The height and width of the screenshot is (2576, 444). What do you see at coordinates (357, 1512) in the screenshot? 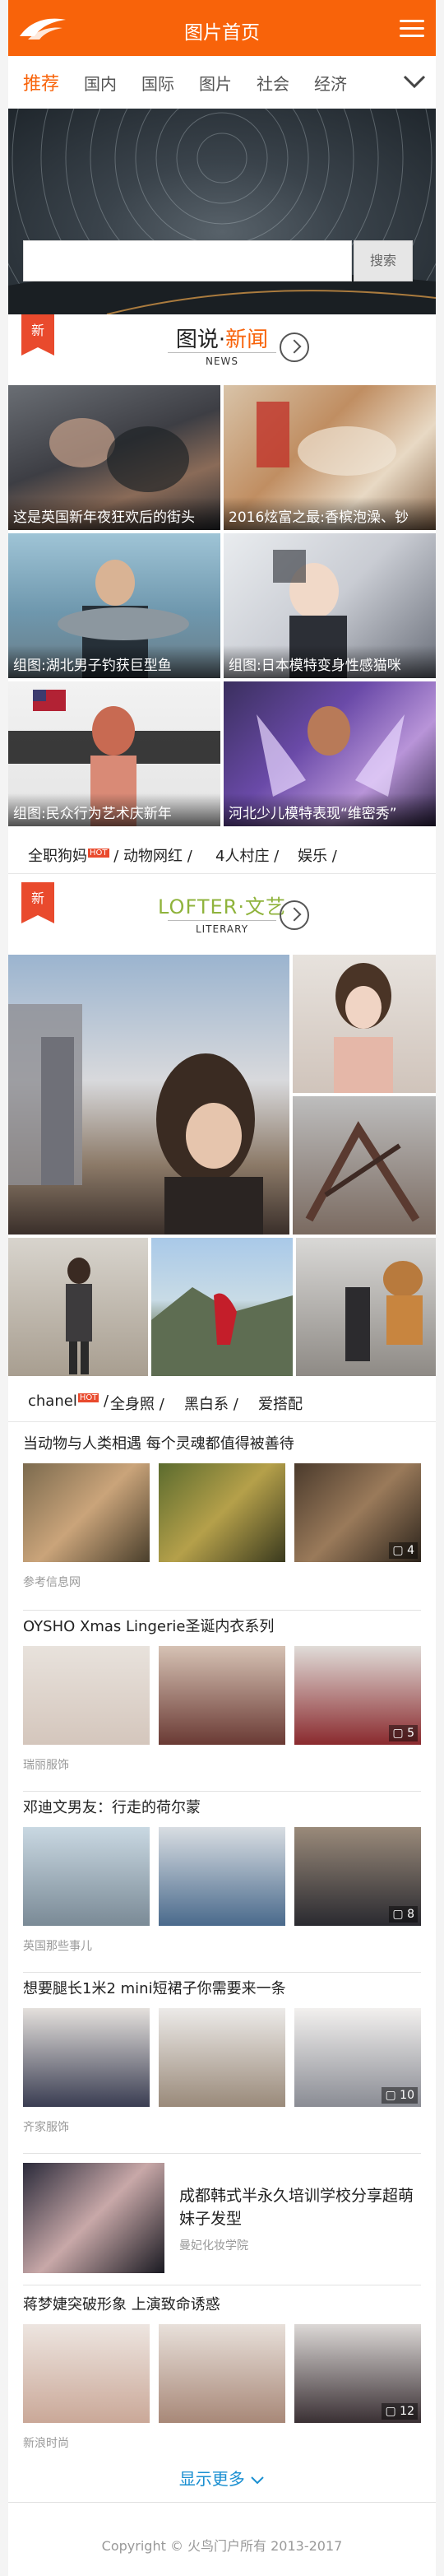
I see `thumbnail: ▢ 4` at bounding box center [357, 1512].